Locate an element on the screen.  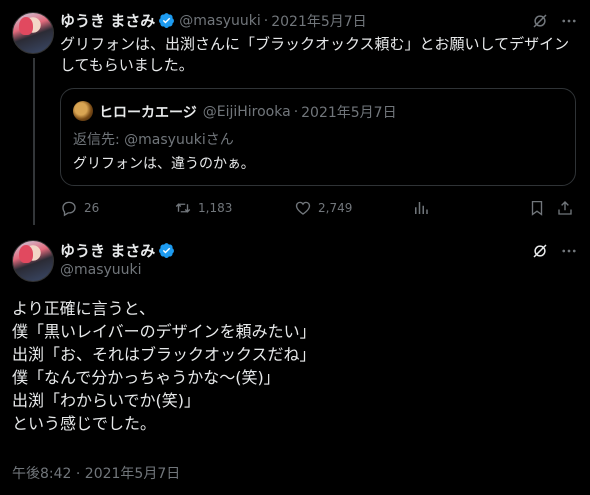
tweet-text-line: という感じでした。 is located at coordinates (84, 423).